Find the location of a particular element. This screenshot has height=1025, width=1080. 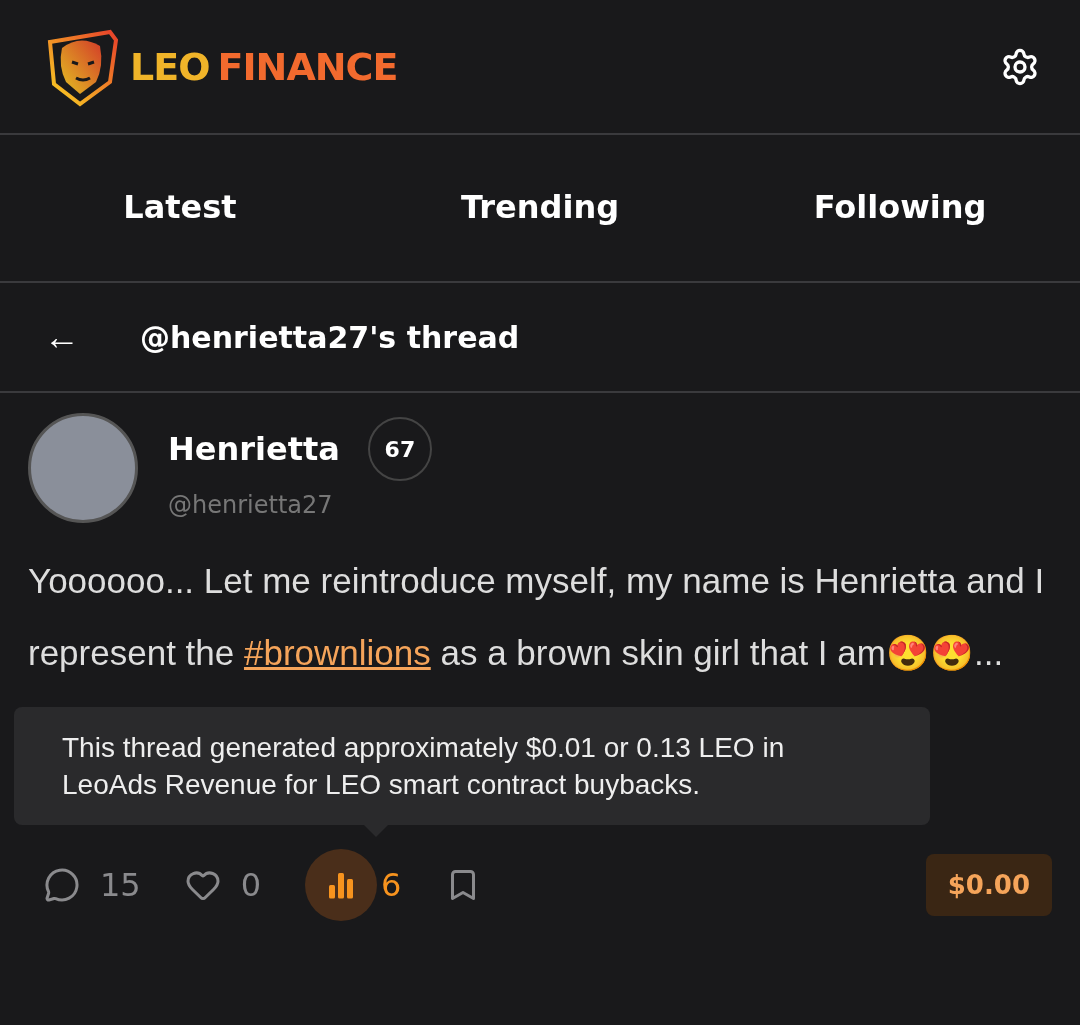

payout-button: $0.00 is located at coordinates (988, 885).